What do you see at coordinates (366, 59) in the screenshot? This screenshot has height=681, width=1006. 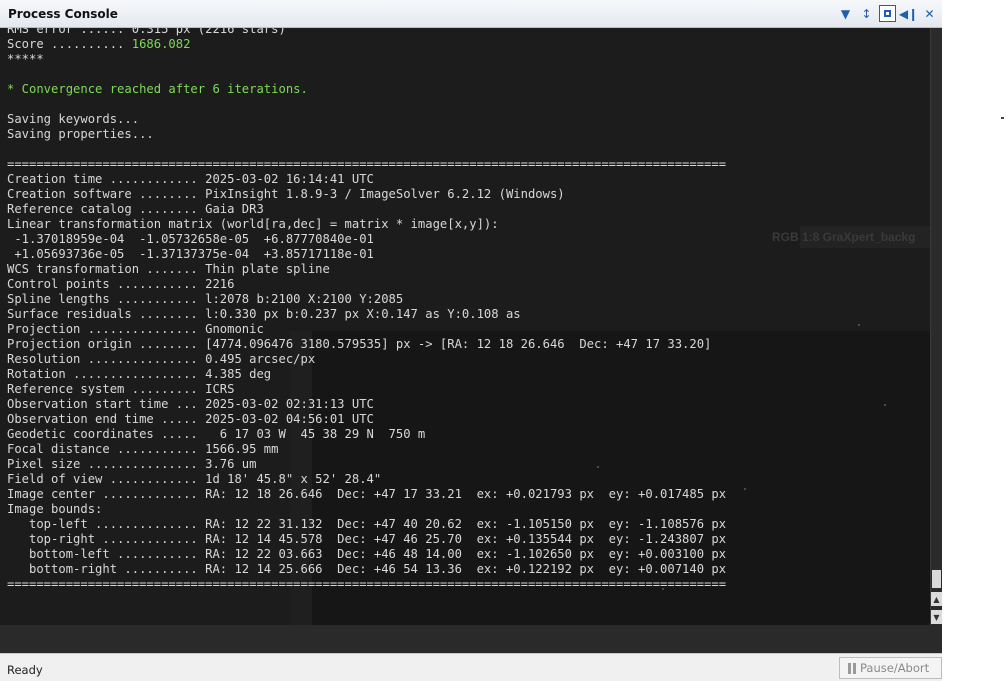 I see `console-line: *****` at bounding box center [366, 59].